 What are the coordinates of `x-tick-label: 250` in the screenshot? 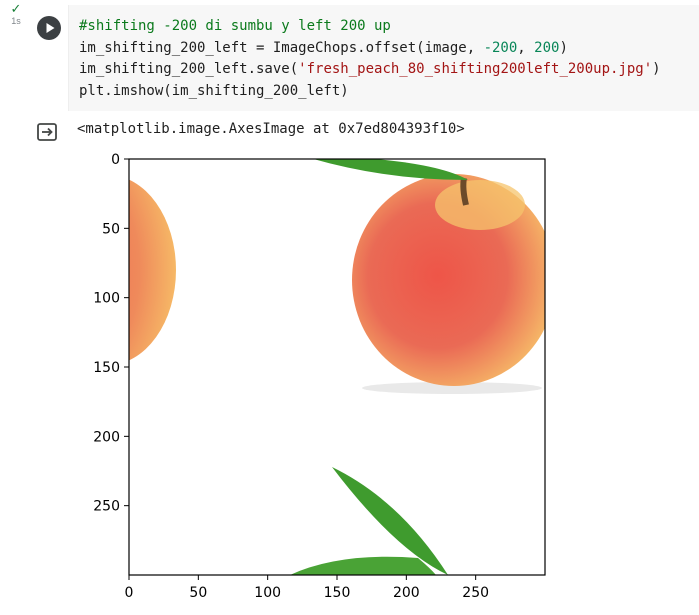 It's located at (475, 593).